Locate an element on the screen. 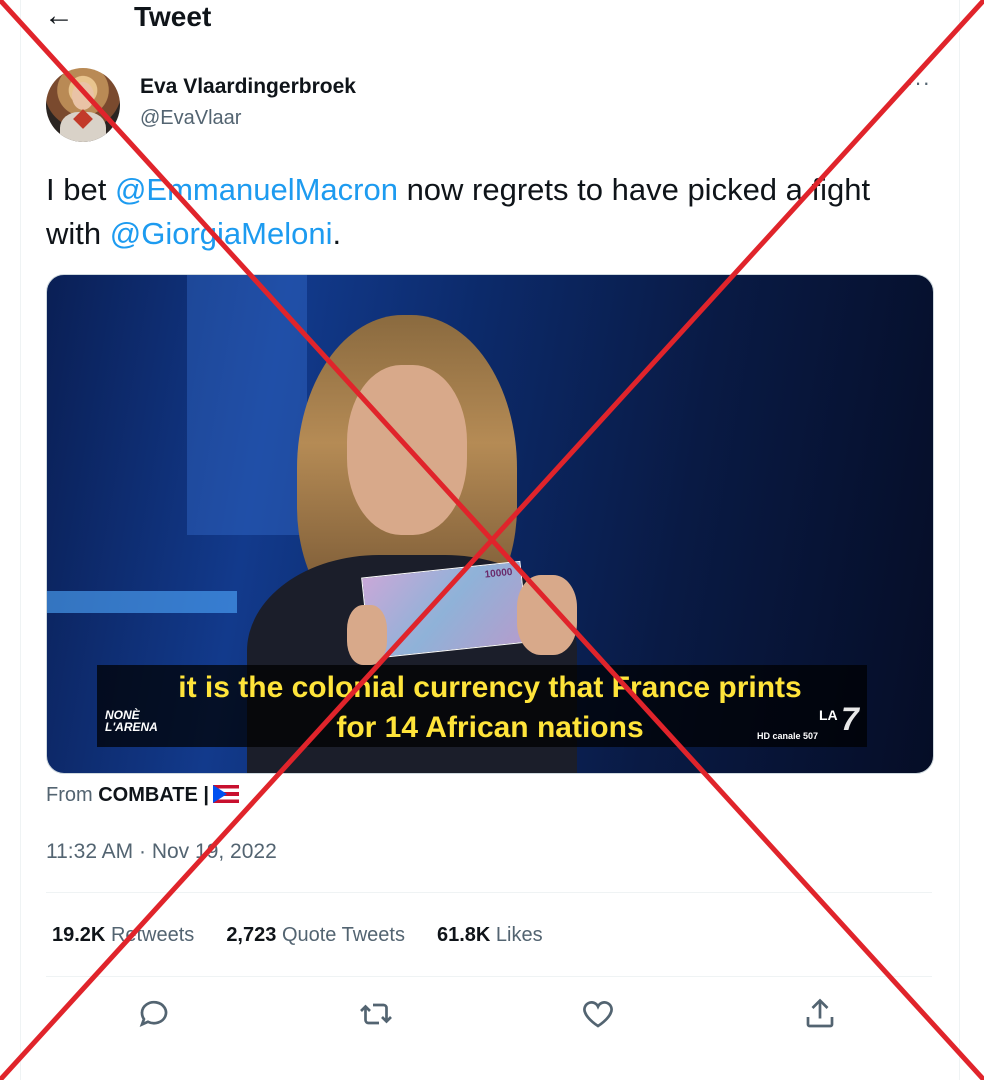 The height and width of the screenshot is (1080, 984). speaker-face is located at coordinates (407, 450).